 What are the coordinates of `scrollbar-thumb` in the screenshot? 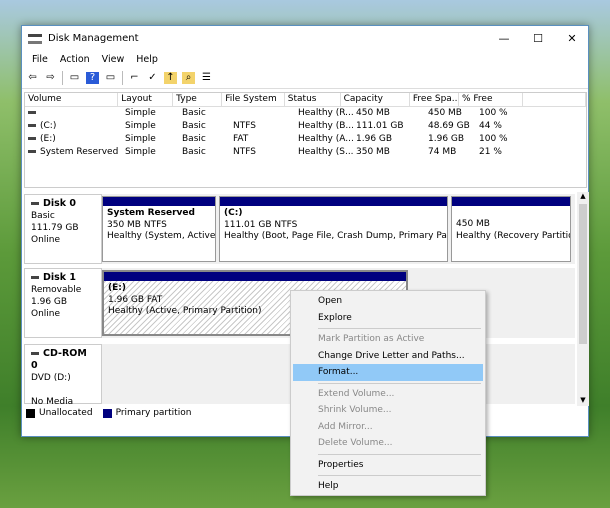 It's located at (583, 274).